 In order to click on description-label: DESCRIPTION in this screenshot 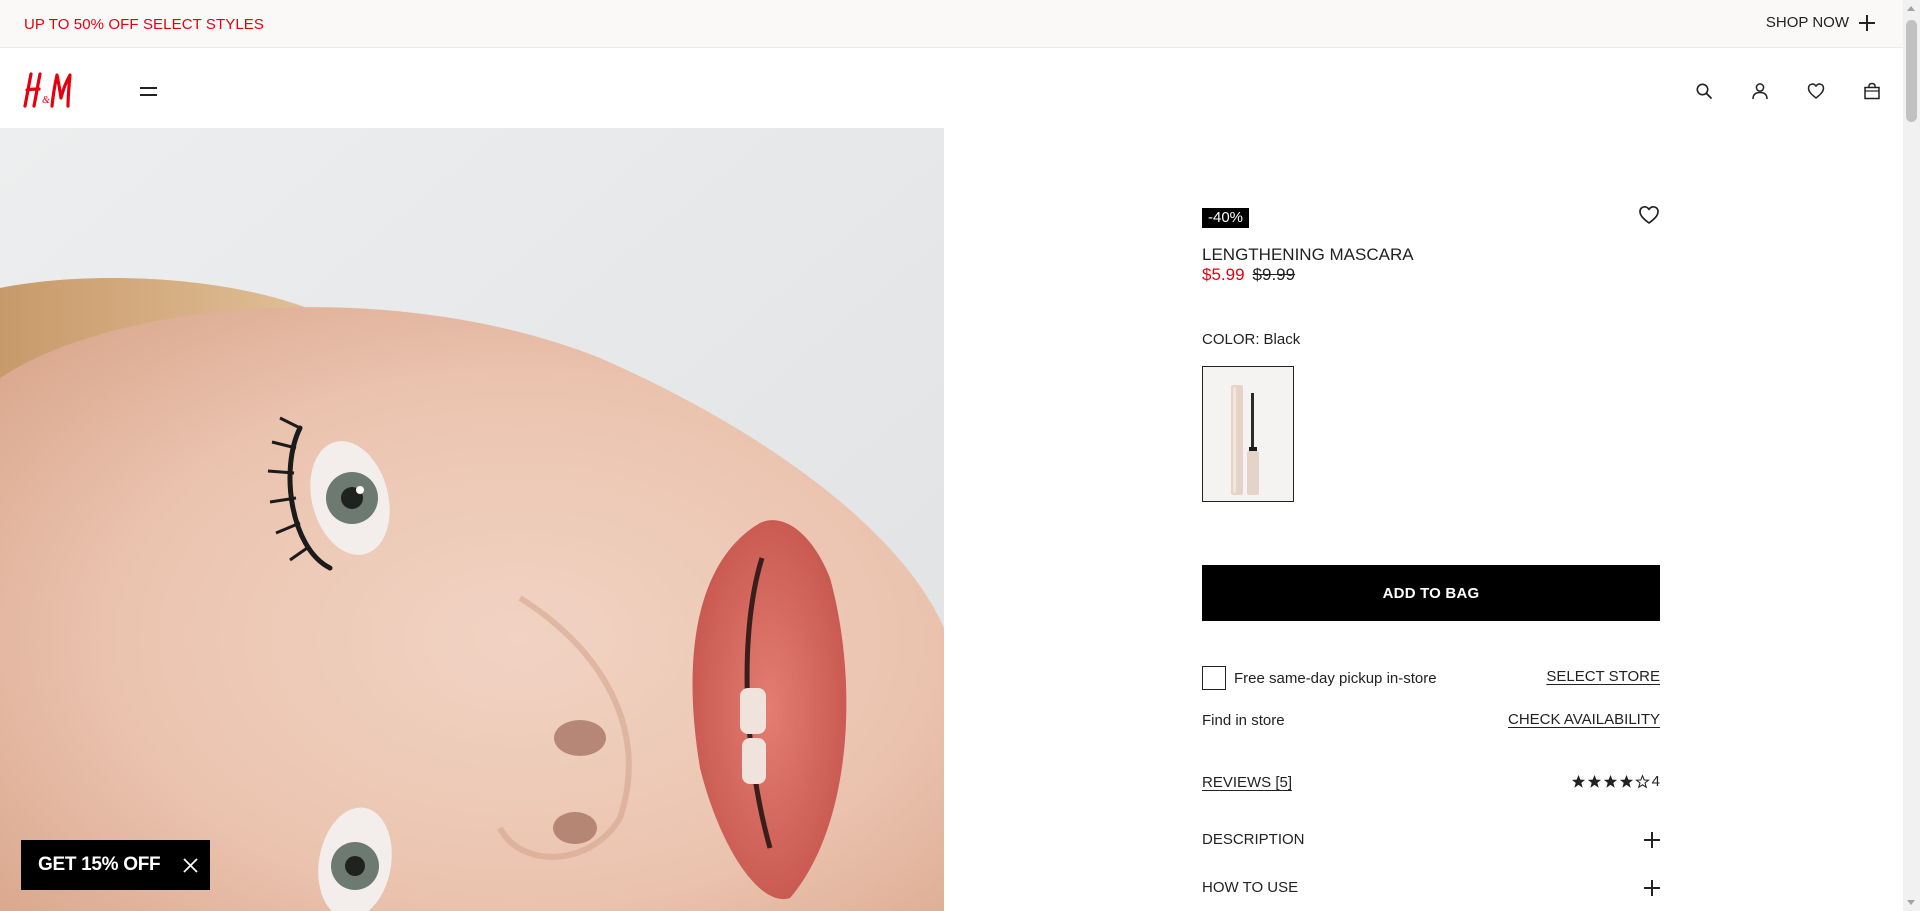, I will do `click(1253, 839)`.